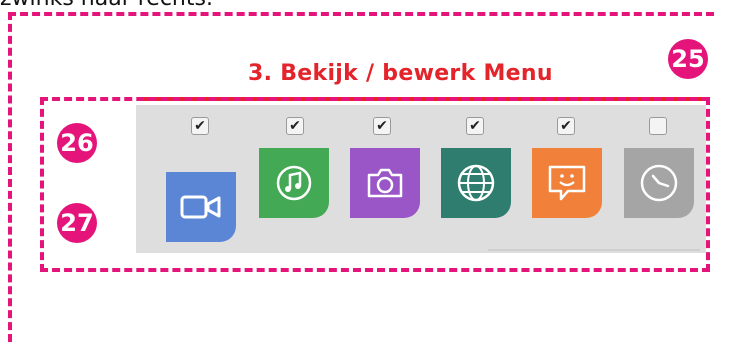 The height and width of the screenshot is (342, 731). I want to click on menu-title: 3. Bekijk / bewerk Menu, so click(400, 73).